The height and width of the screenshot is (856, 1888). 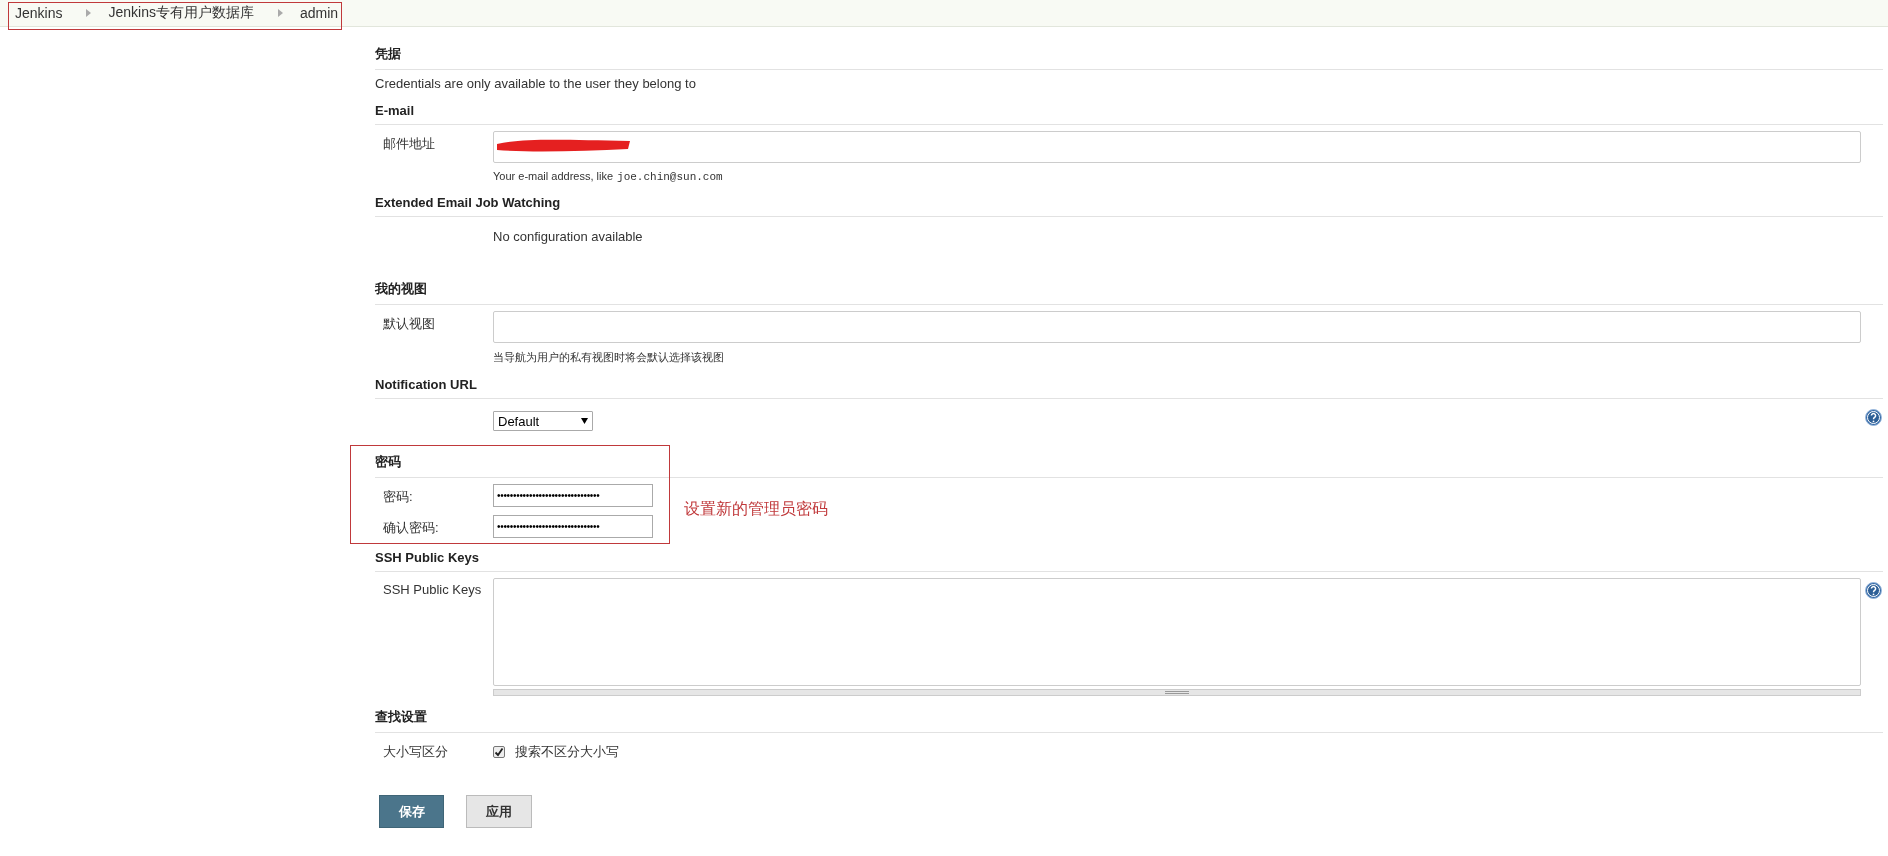 I want to click on description-text: Credentials are only available to the user they belong to, so click(x=536, y=83).